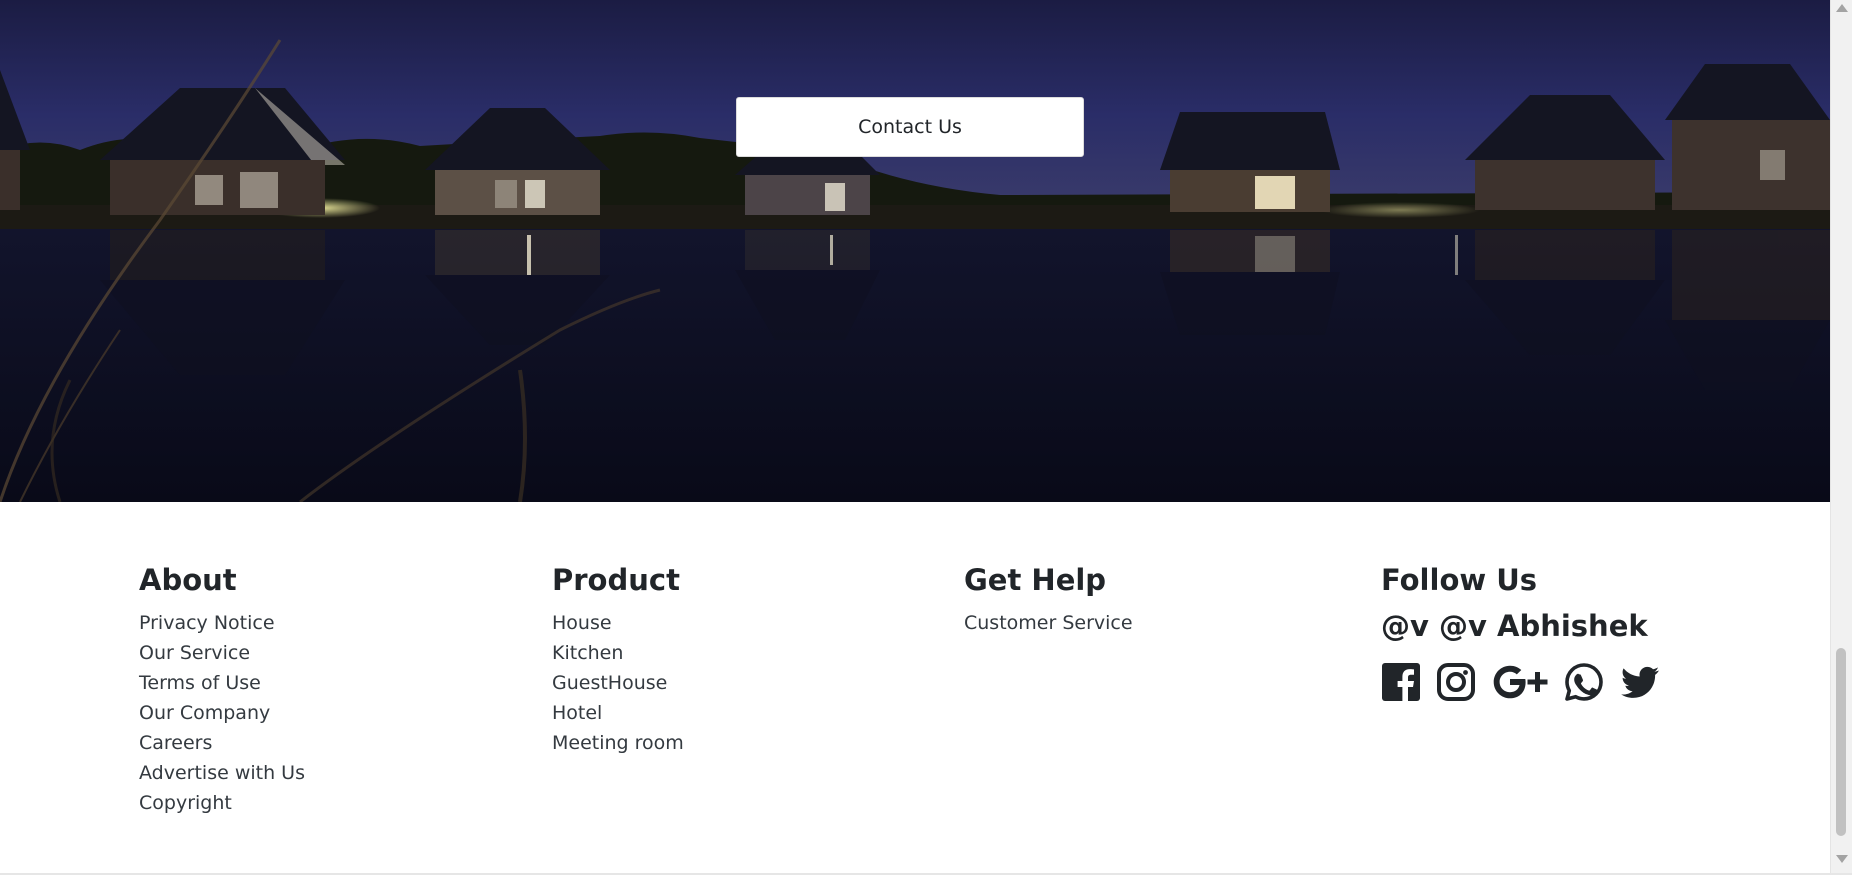  Describe the element at coordinates (618, 653) in the screenshot. I see `footer-link-kitchen: Kitchen` at that location.